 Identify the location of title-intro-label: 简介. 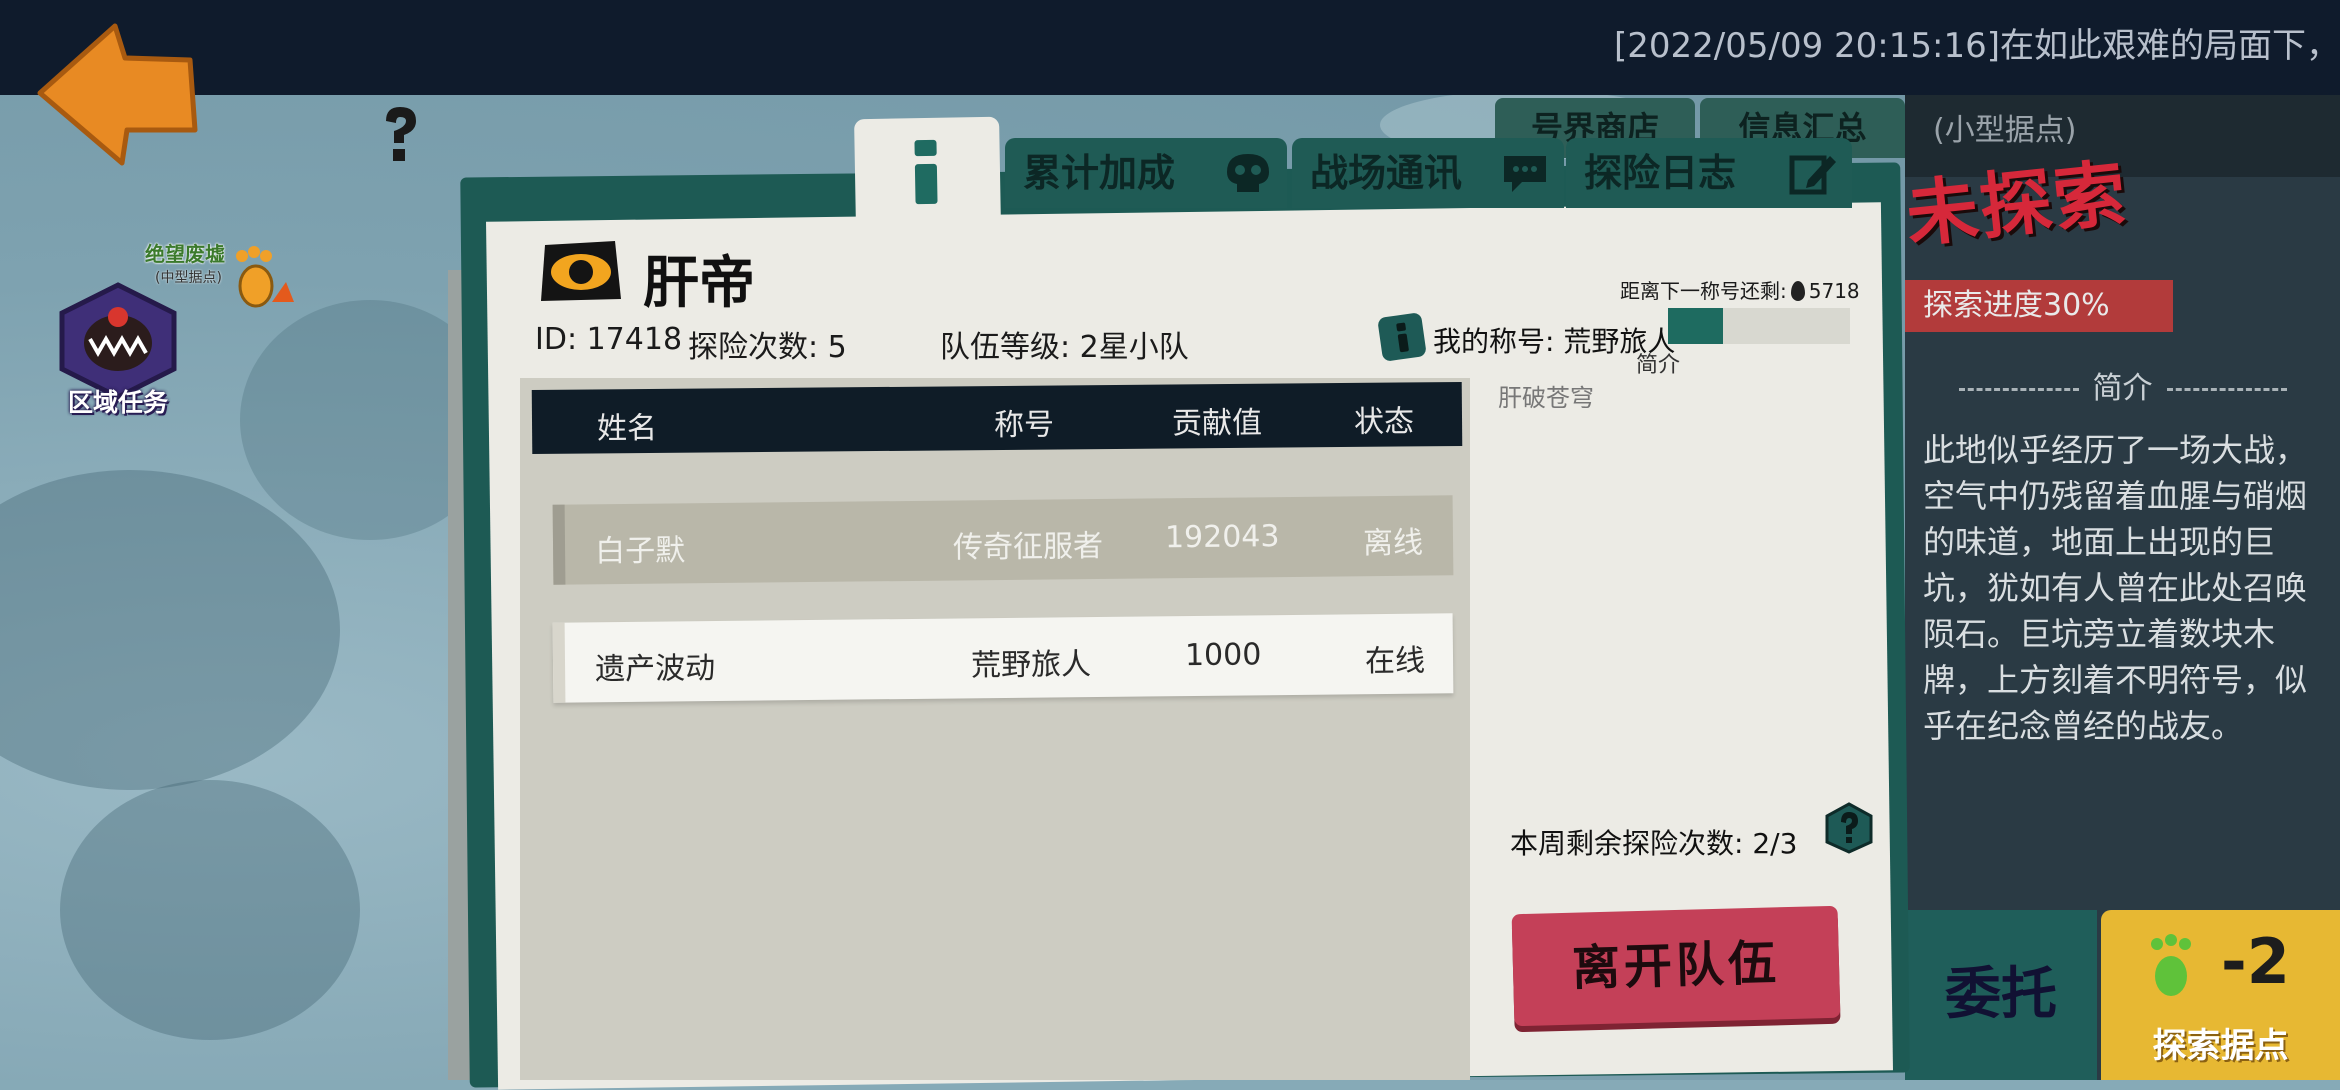
(1658, 365).